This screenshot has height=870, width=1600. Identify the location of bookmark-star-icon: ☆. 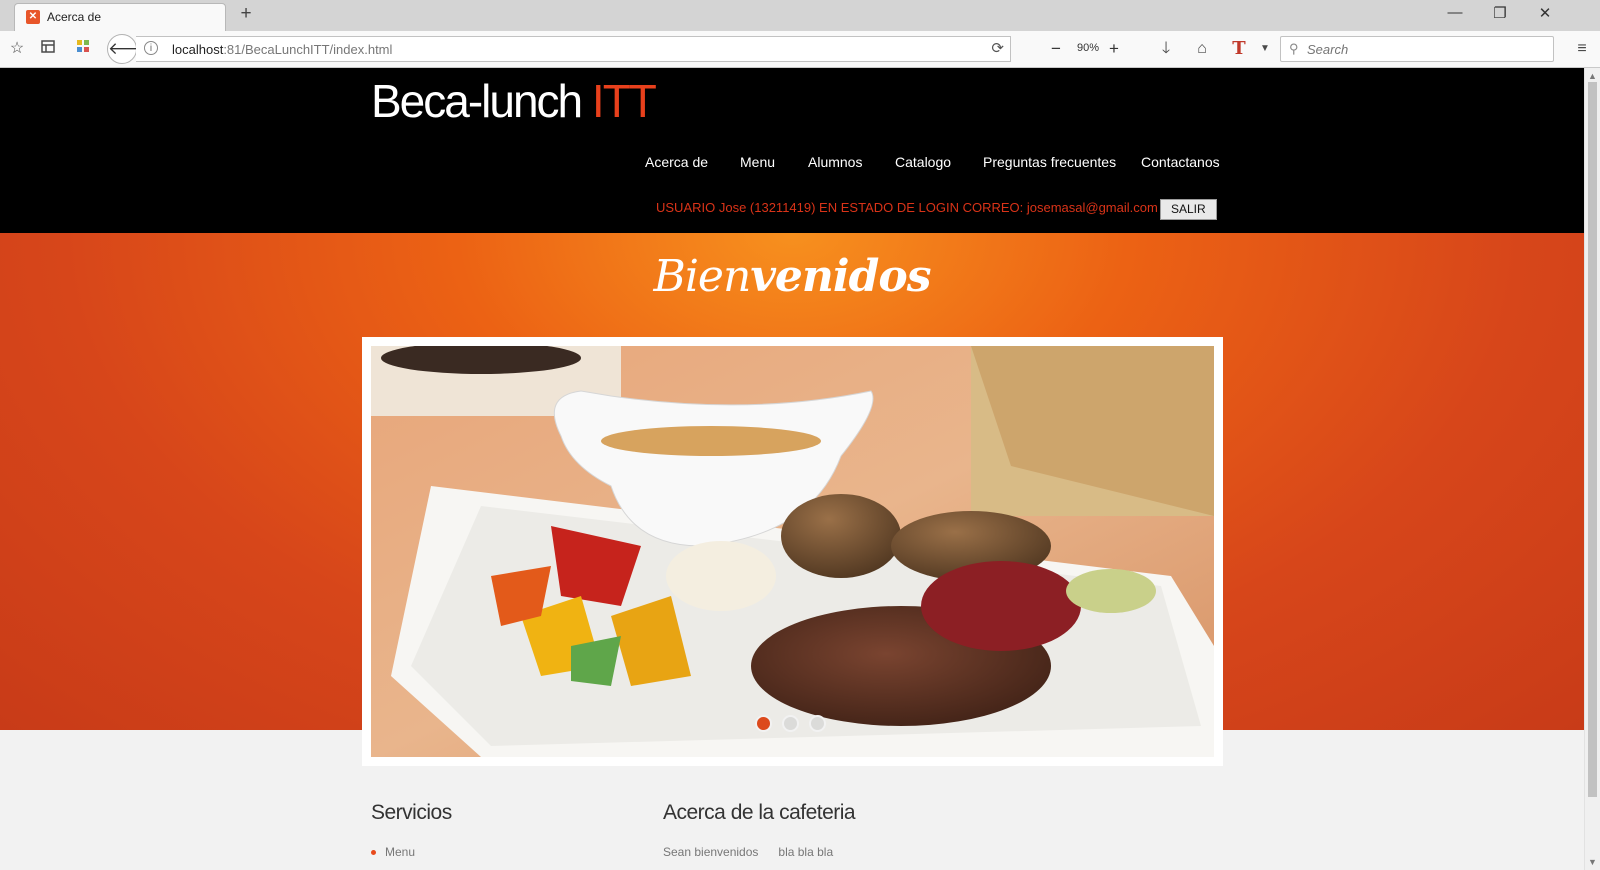
(17, 49).